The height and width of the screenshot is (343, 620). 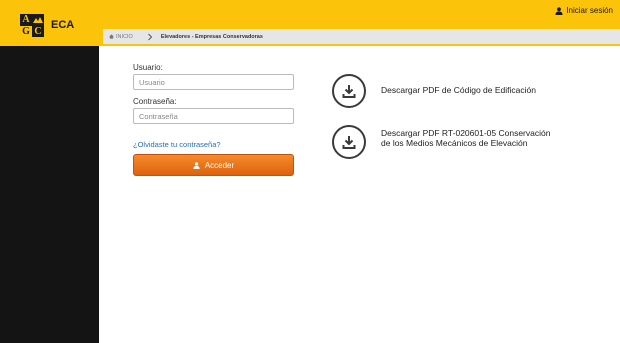 What do you see at coordinates (26, 31) in the screenshot?
I see `logo-letter-g: G` at bounding box center [26, 31].